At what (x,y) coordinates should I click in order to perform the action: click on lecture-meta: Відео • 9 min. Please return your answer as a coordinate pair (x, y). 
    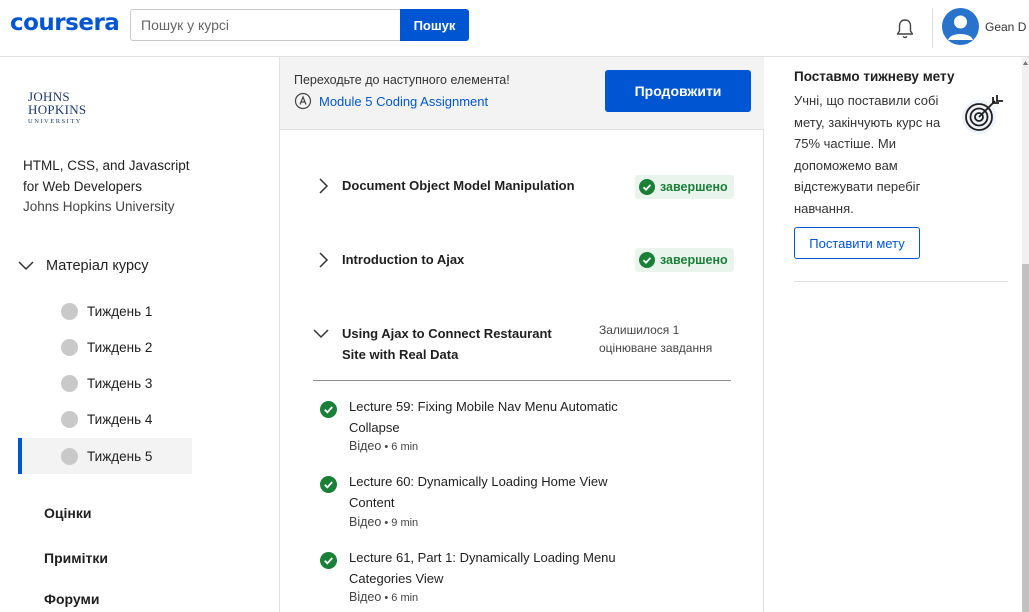
    Looking at the image, I should click on (383, 522).